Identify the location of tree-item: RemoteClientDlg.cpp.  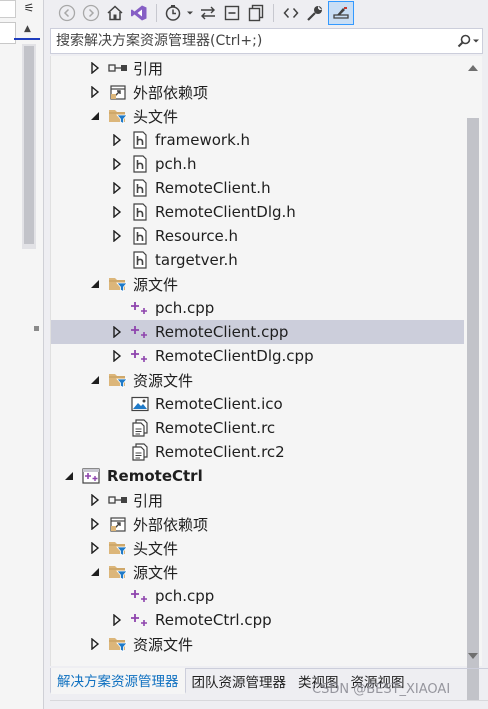
(258, 356).